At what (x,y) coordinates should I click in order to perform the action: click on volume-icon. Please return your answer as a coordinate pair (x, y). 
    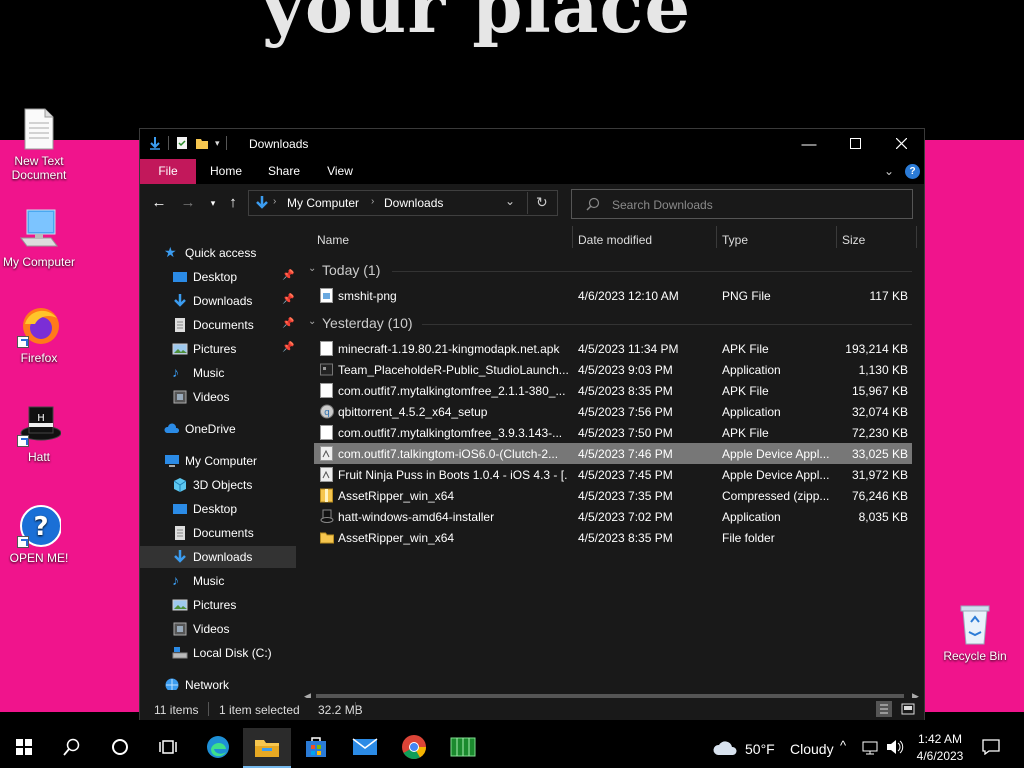
    Looking at the image, I should click on (895, 748).